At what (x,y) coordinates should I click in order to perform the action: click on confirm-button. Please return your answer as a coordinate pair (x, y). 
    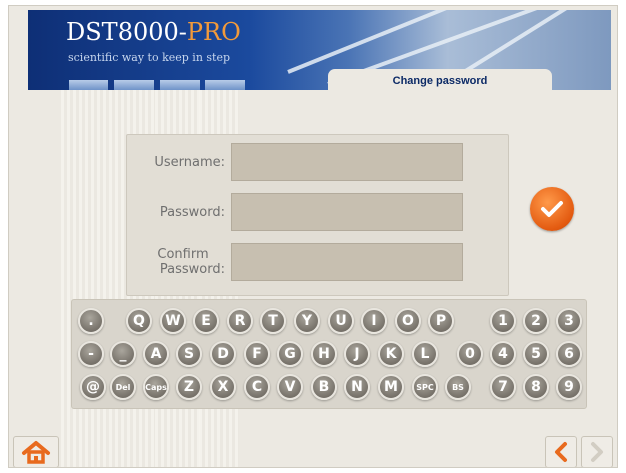
    Looking at the image, I should click on (552, 209).